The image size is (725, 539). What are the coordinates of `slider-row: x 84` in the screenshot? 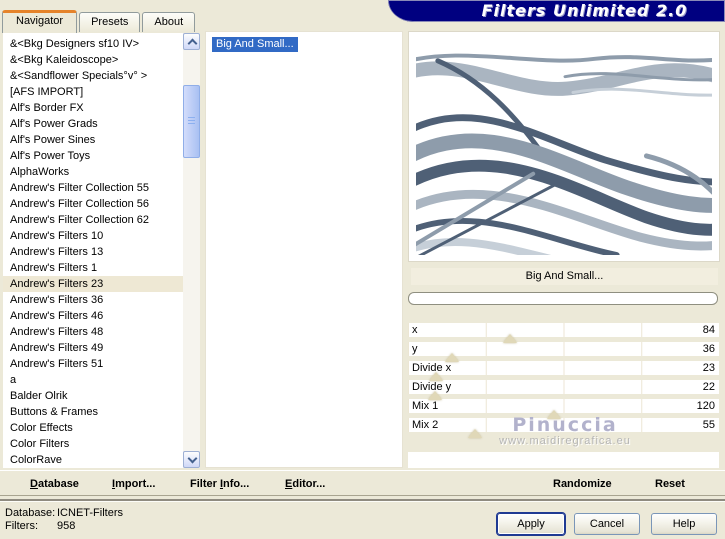 It's located at (563, 333).